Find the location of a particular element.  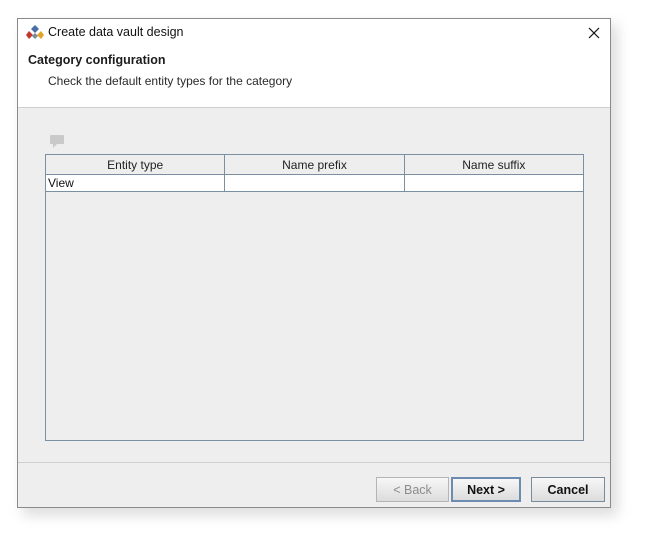

next-button-label: Next > is located at coordinates (486, 489).